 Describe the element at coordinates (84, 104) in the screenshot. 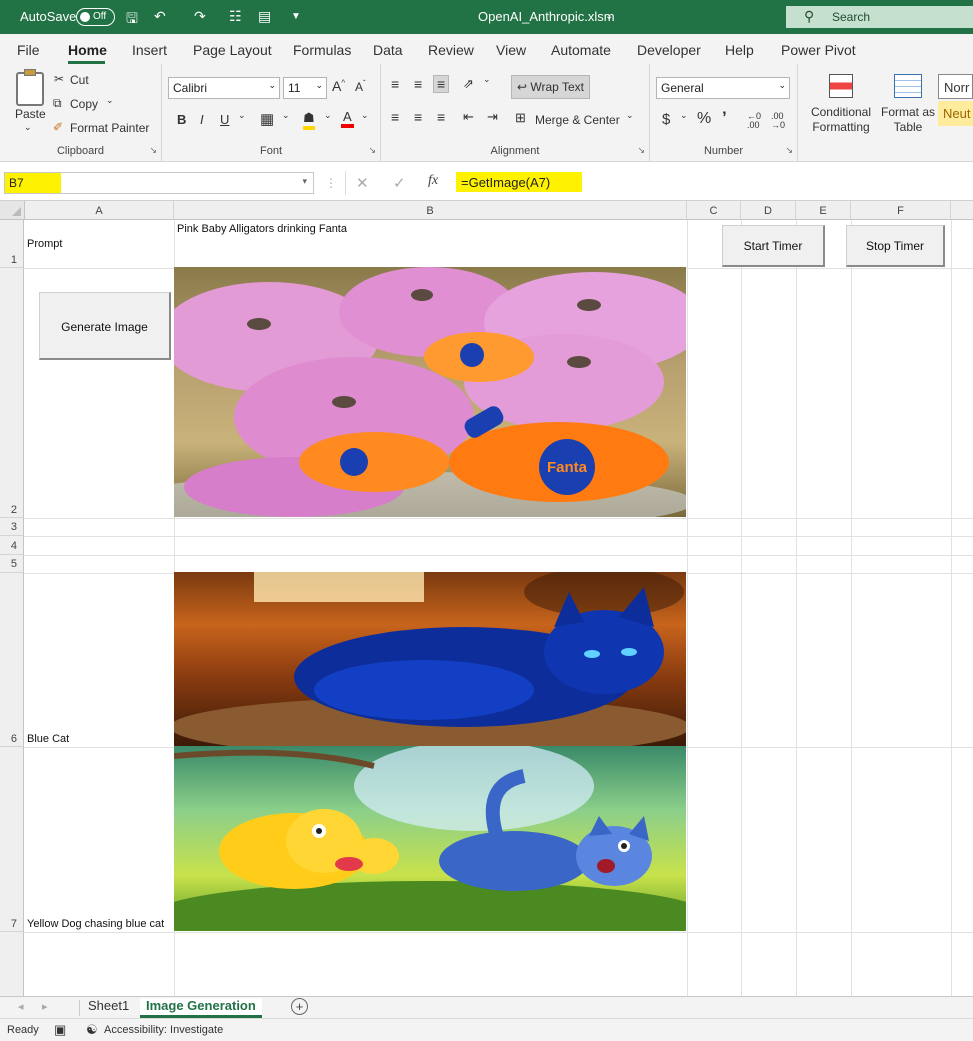

I see `copy-button: Copy` at that location.